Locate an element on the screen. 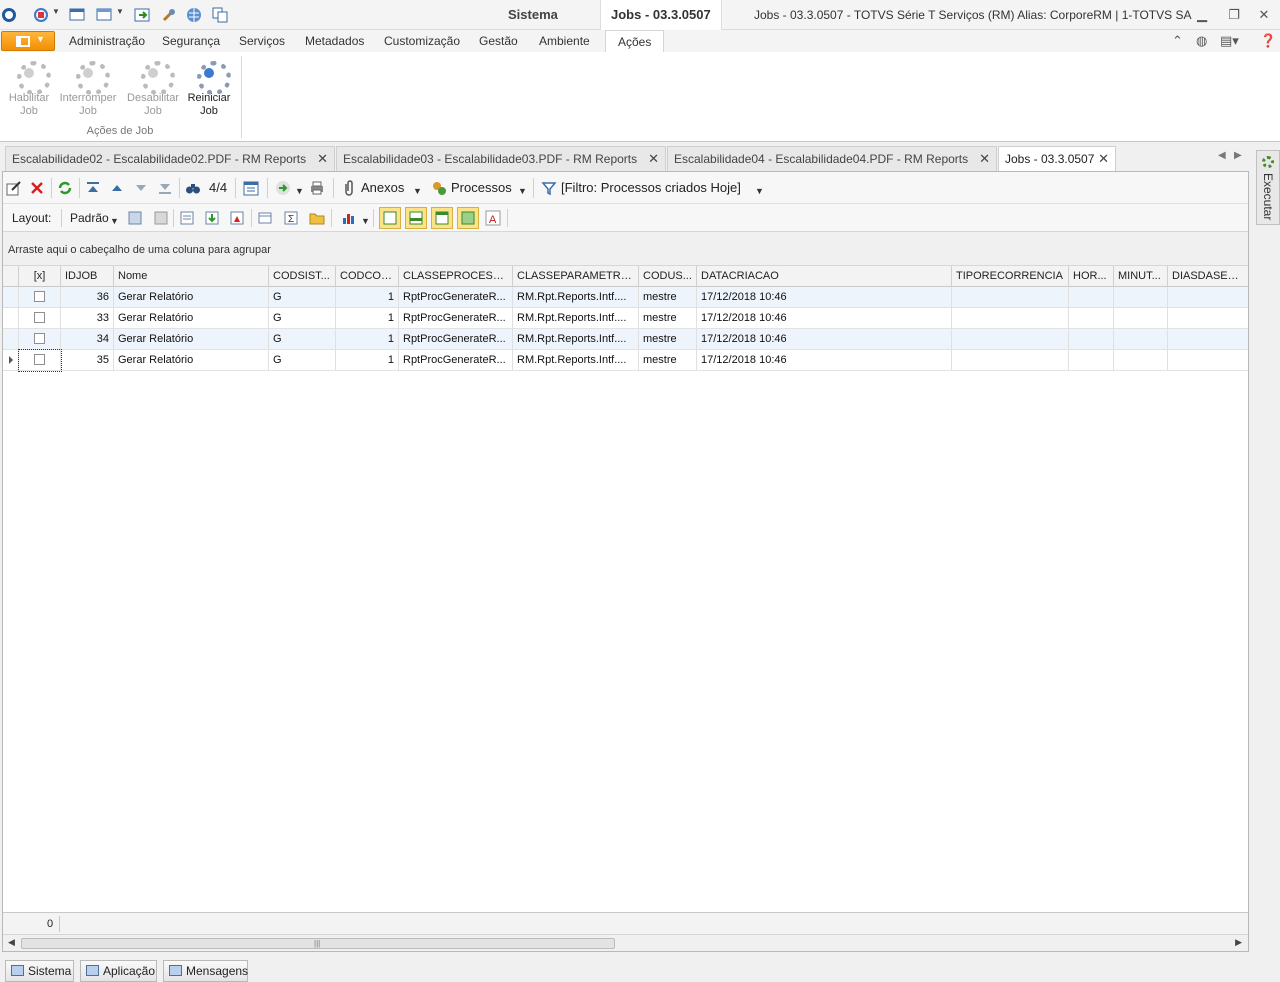 This screenshot has height=982, width=1280. chart-icon is located at coordinates (349, 218).